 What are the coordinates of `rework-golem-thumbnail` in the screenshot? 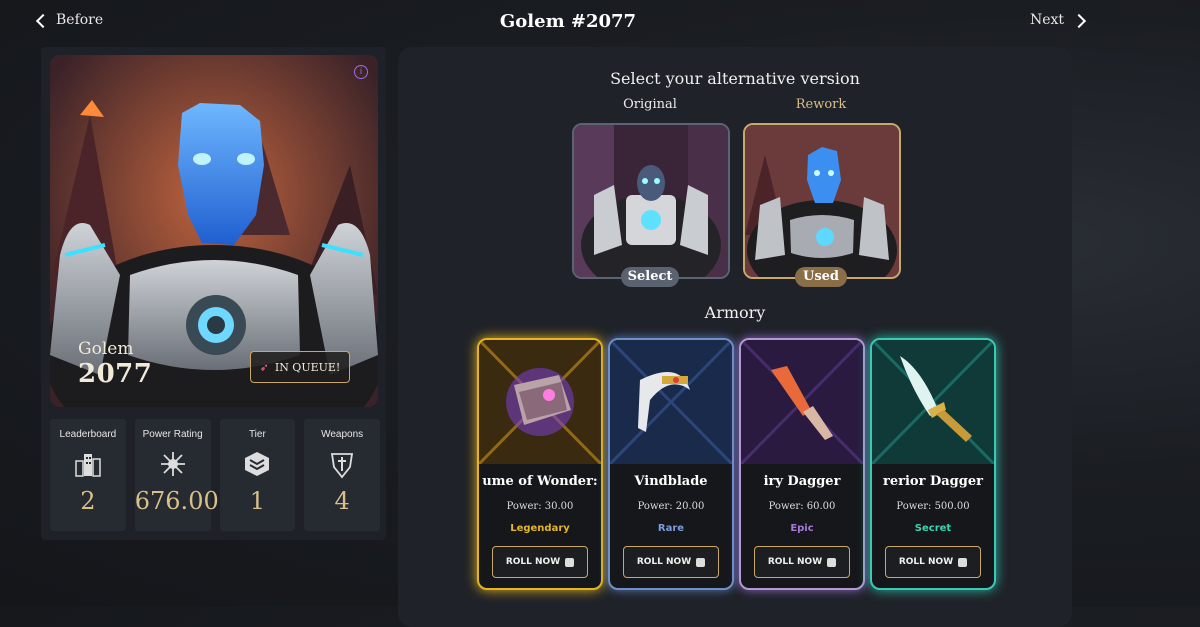 It's located at (822, 201).